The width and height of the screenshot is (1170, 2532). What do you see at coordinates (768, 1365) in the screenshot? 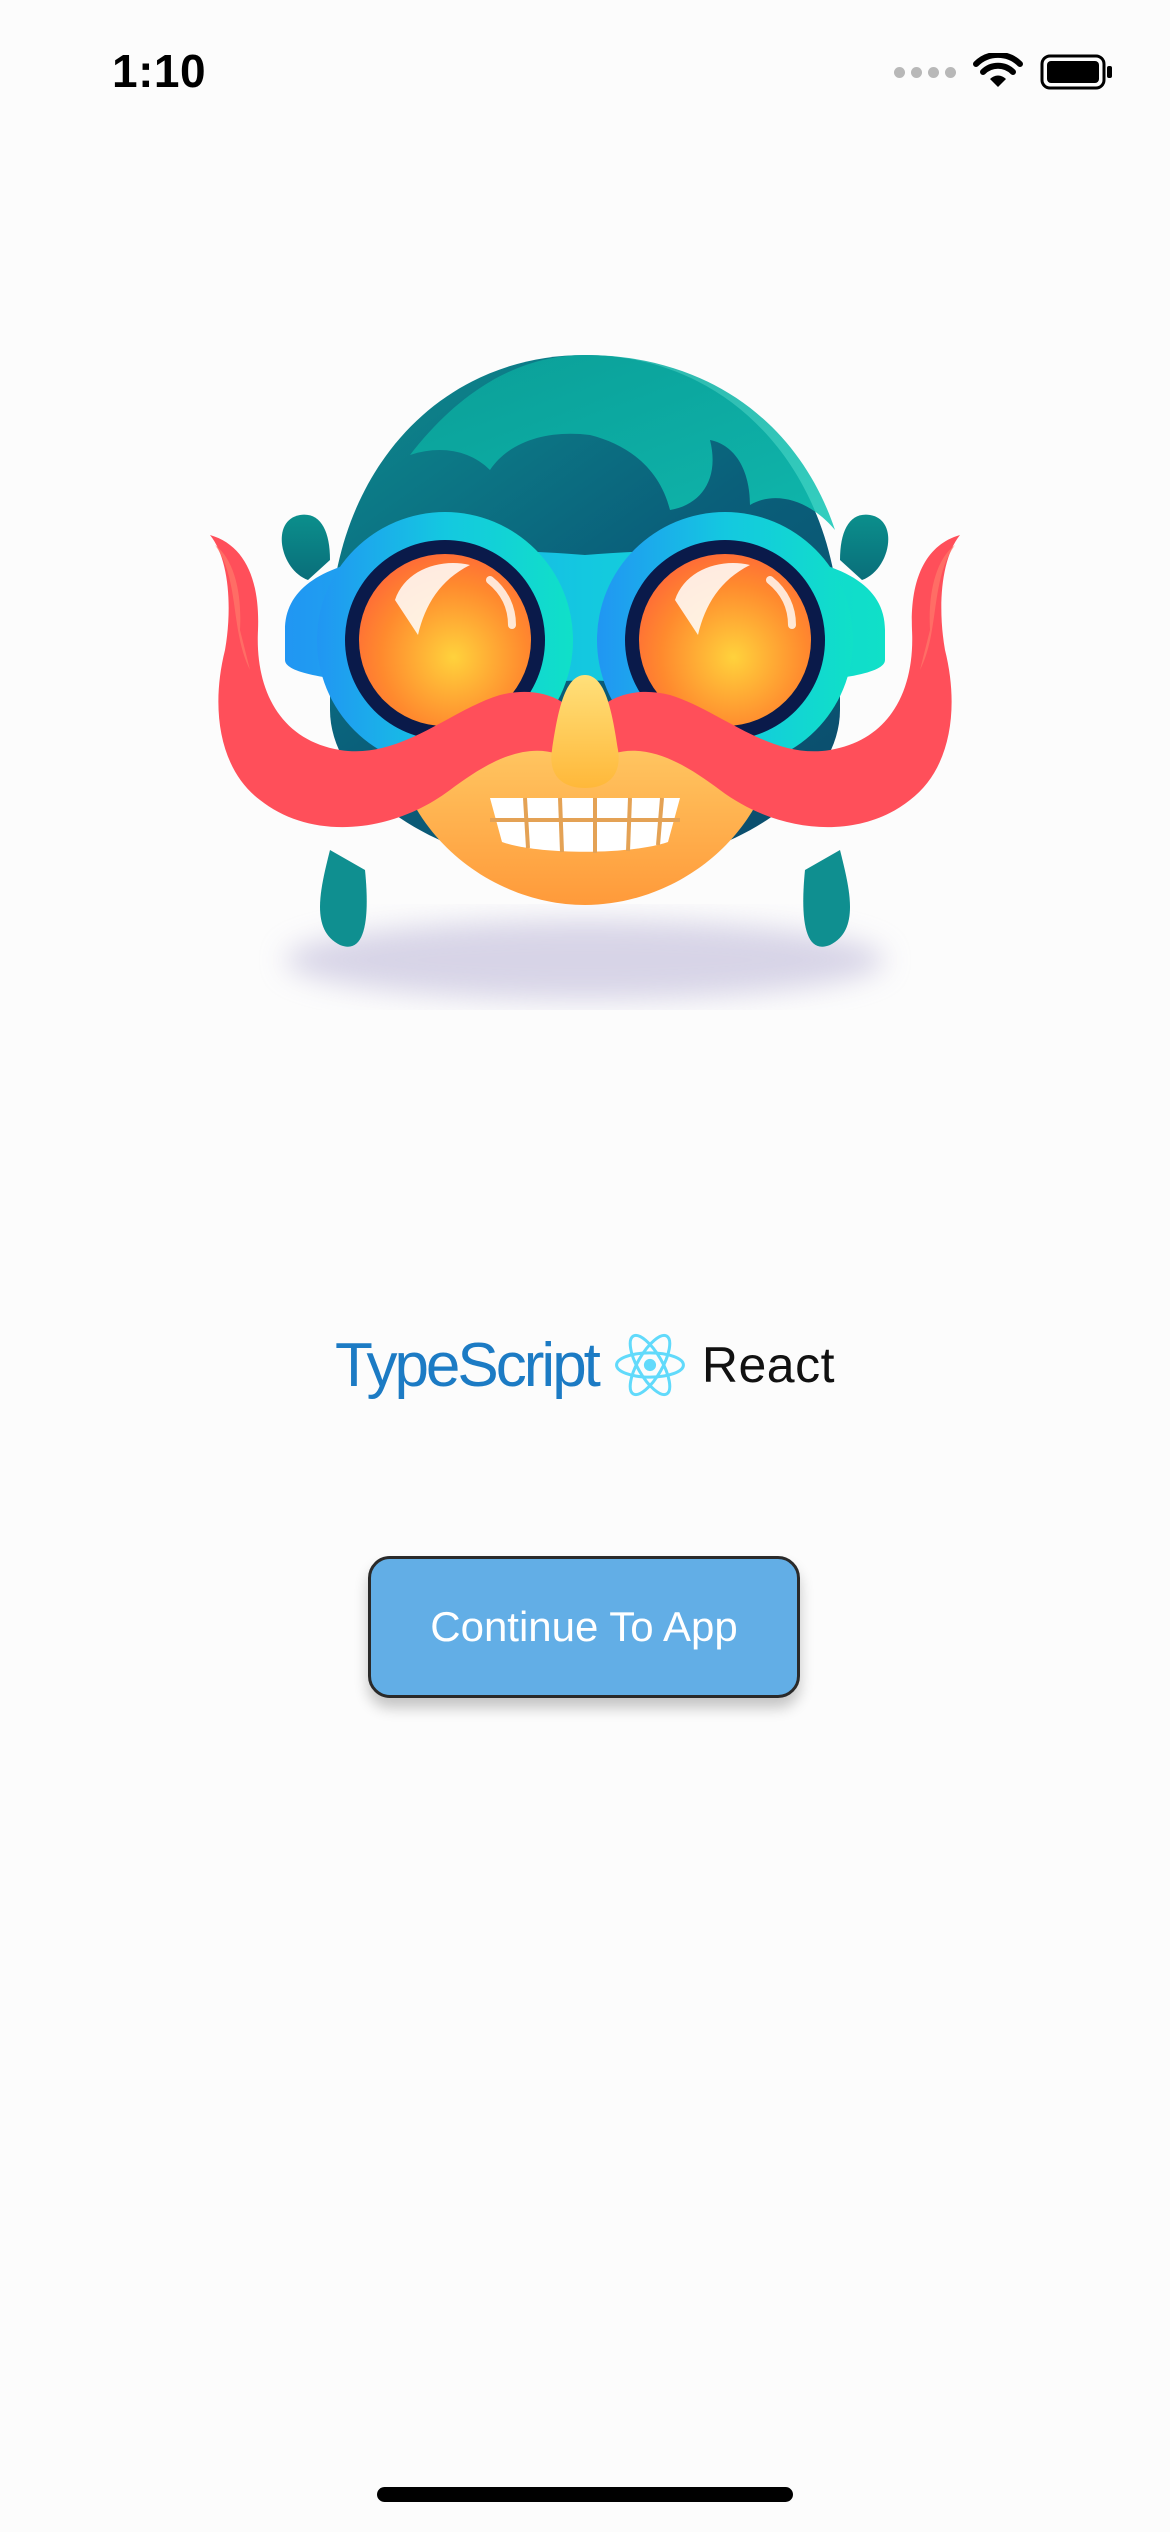
I see `react-label: React` at bounding box center [768, 1365].